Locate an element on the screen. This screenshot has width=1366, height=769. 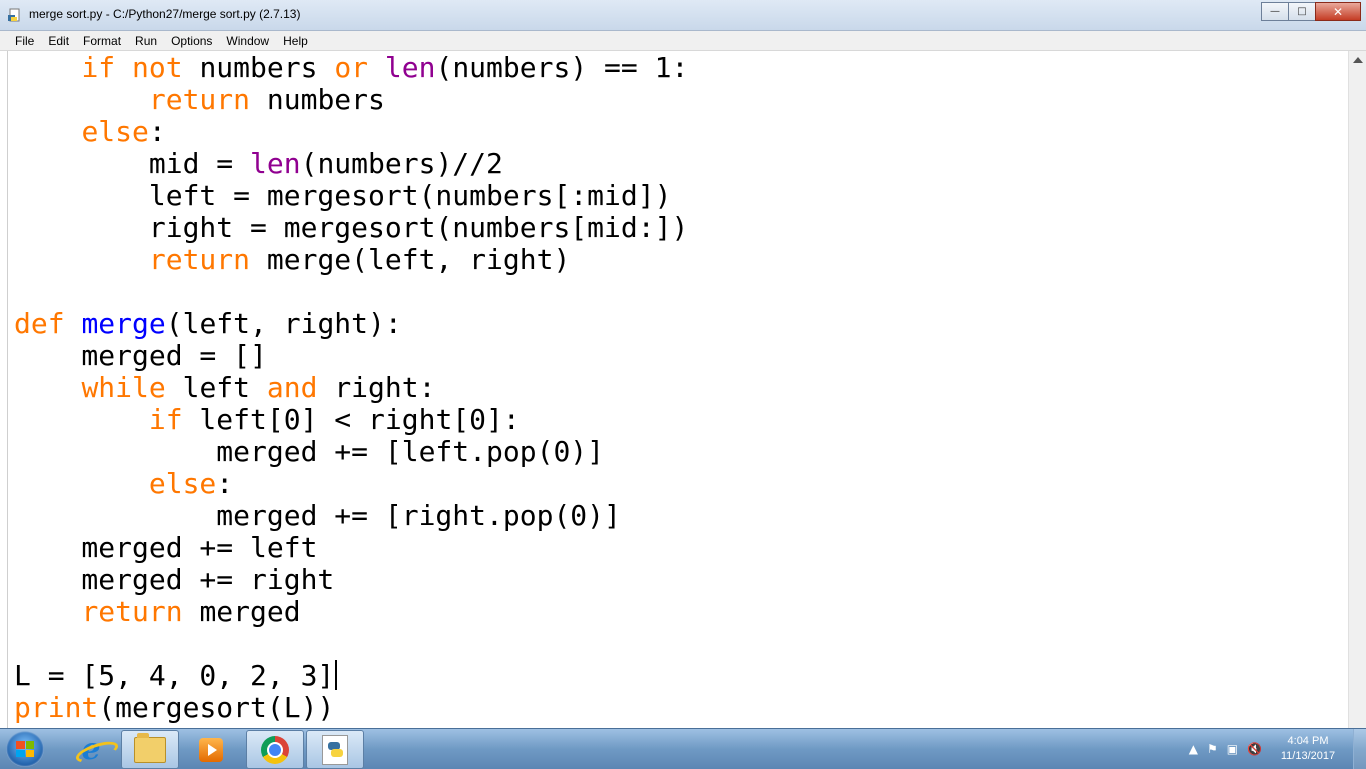
code-token: : is located at coordinates (157, 131).